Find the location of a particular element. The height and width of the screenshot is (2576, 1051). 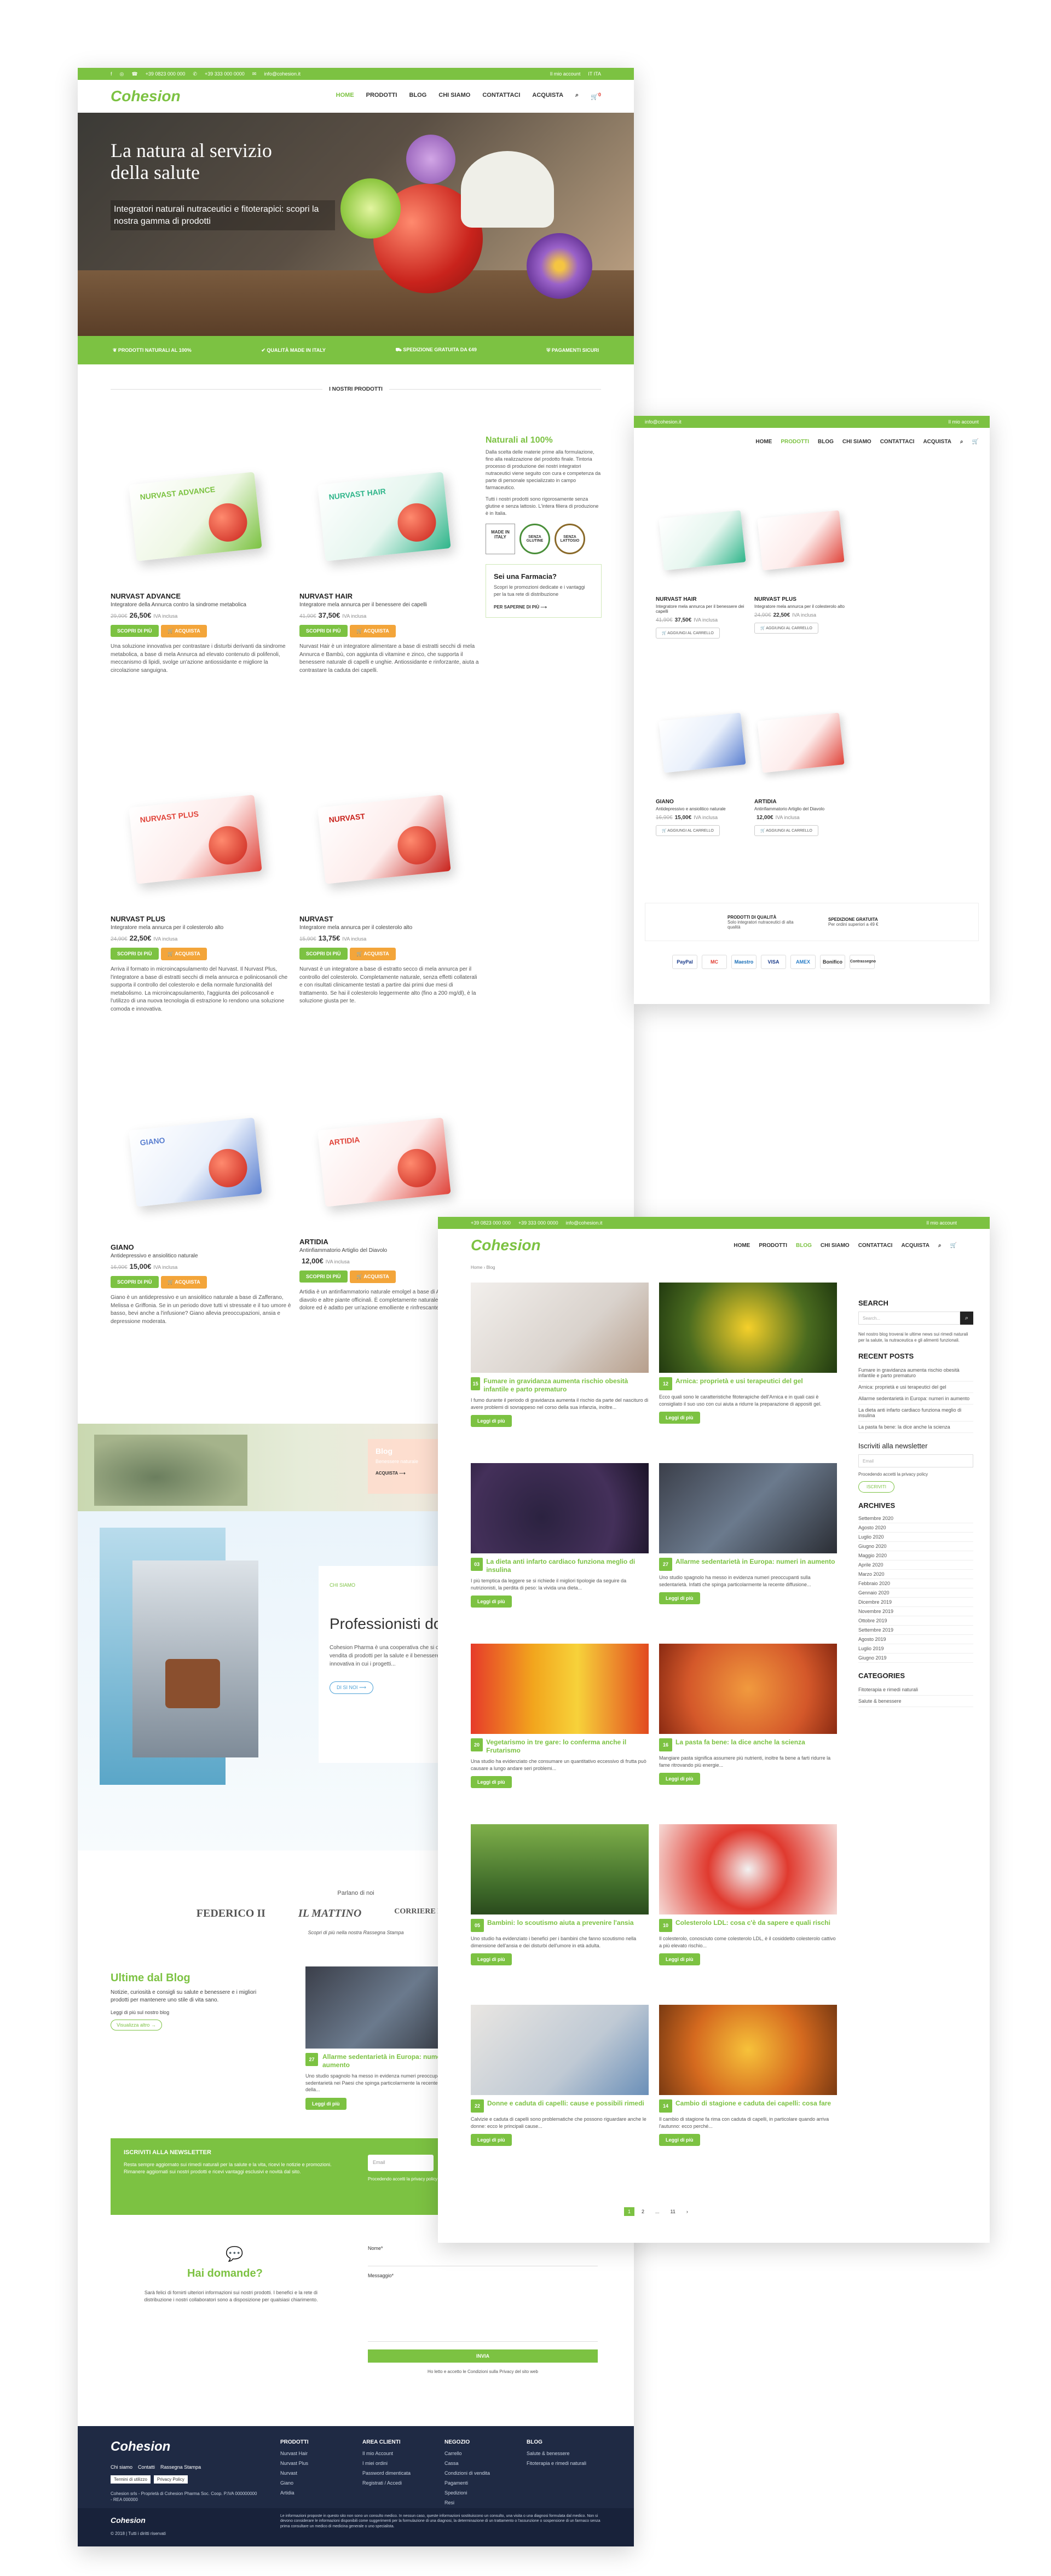

footer-link-chi-siamo: Chi siamo is located at coordinates (121, 2467).